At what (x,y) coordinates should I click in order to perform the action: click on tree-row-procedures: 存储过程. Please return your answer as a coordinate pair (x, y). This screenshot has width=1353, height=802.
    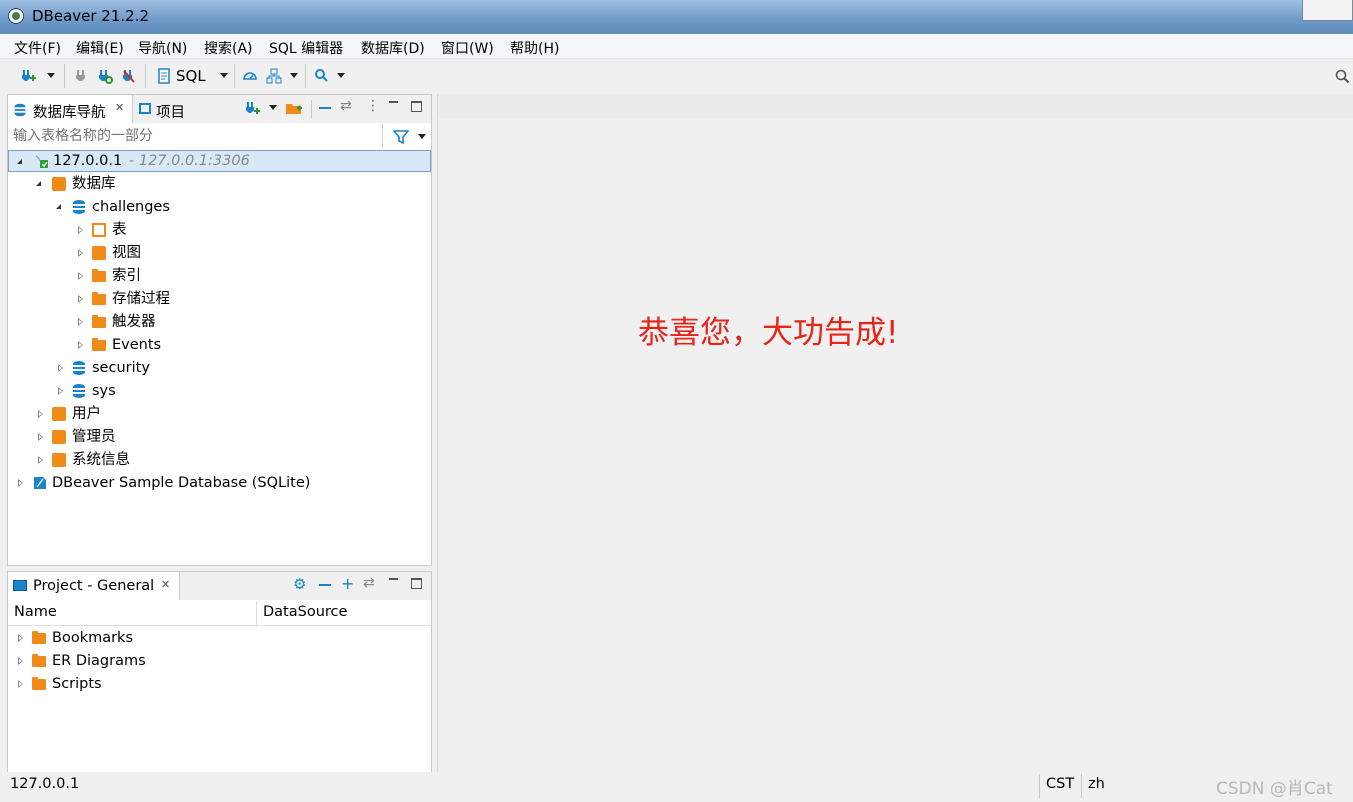
    Looking at the image, I should click on (219, 299).